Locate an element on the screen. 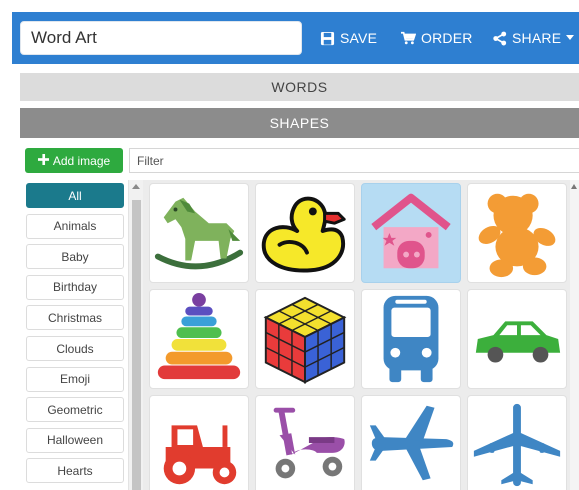 Image resolution: width=579 pixels, height=490 pixels. shape-tile-bus is located at coordinates (411, 339).